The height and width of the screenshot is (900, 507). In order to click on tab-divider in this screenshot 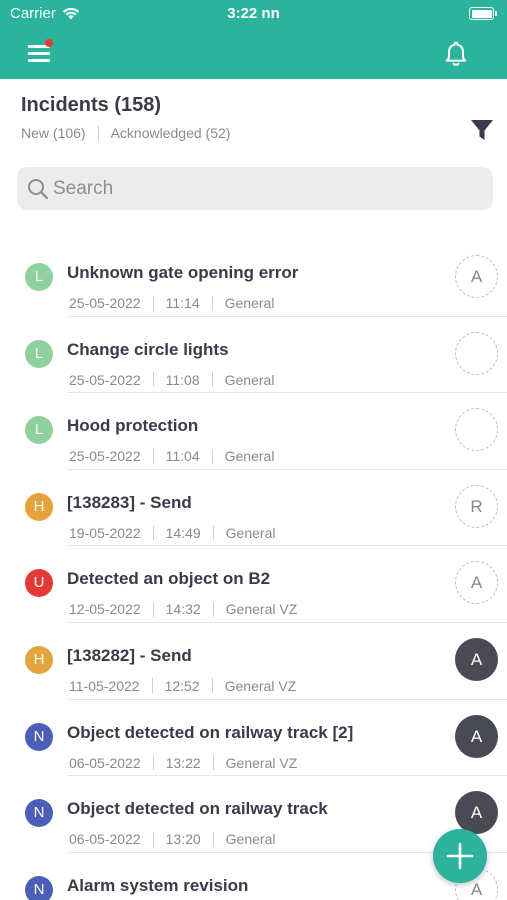, I will do `click(98, 133)`.